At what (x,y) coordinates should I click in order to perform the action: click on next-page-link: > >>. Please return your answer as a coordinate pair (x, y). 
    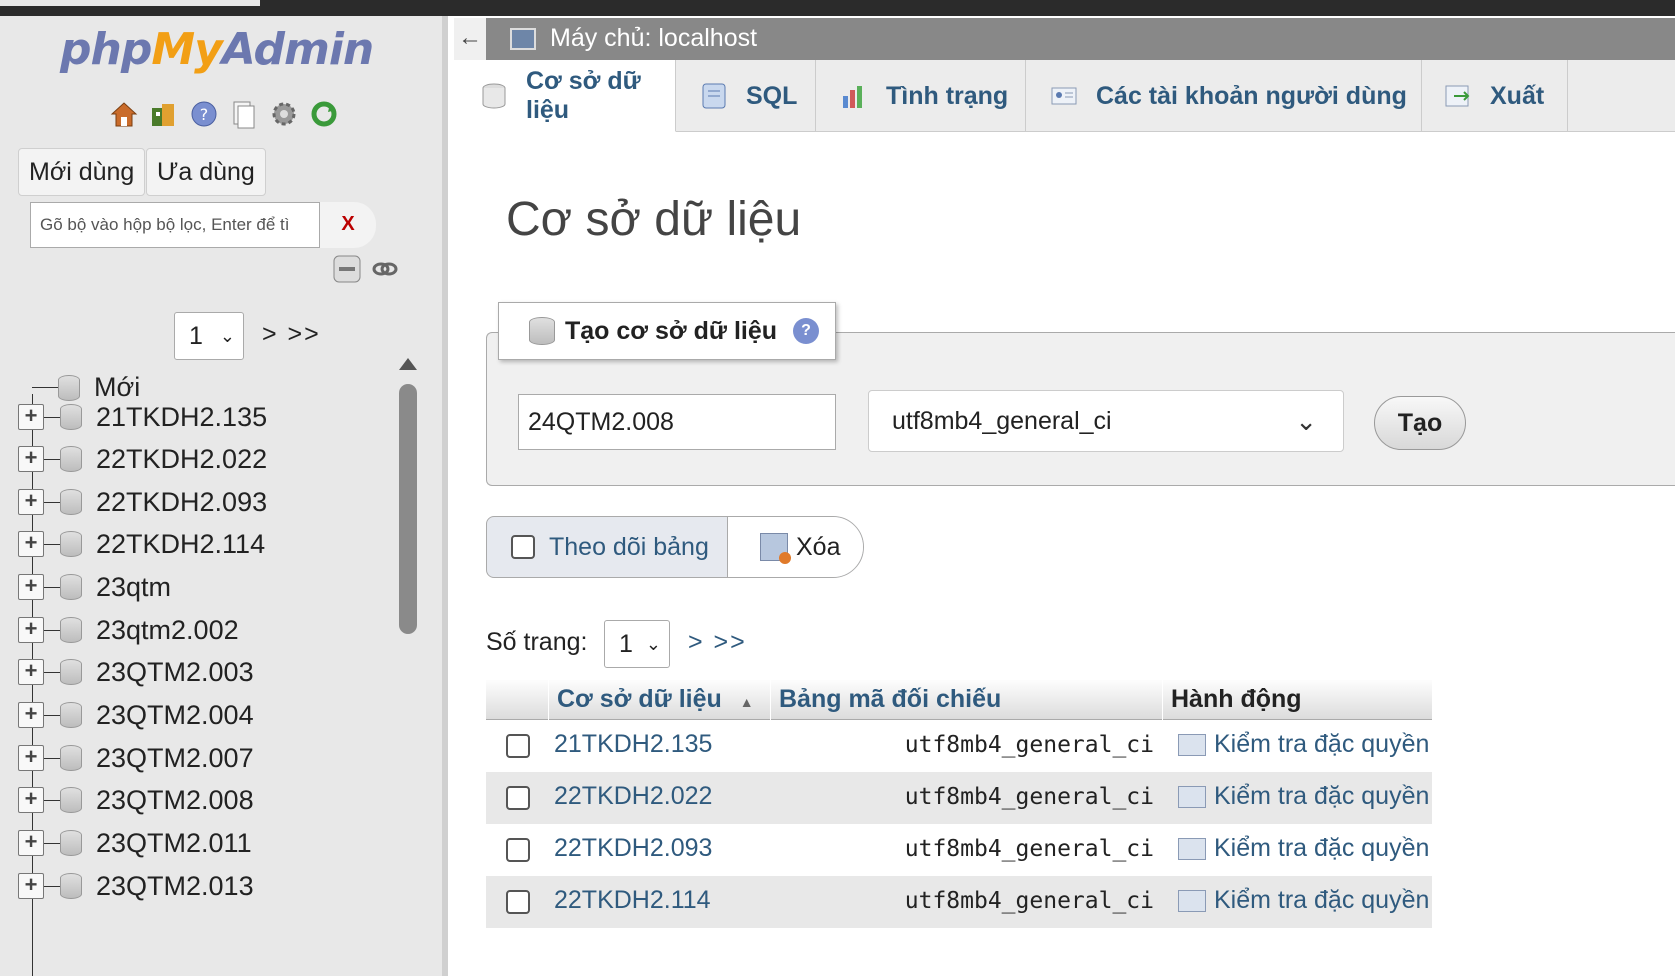
    Looking at the image, I should click on (717, 642).